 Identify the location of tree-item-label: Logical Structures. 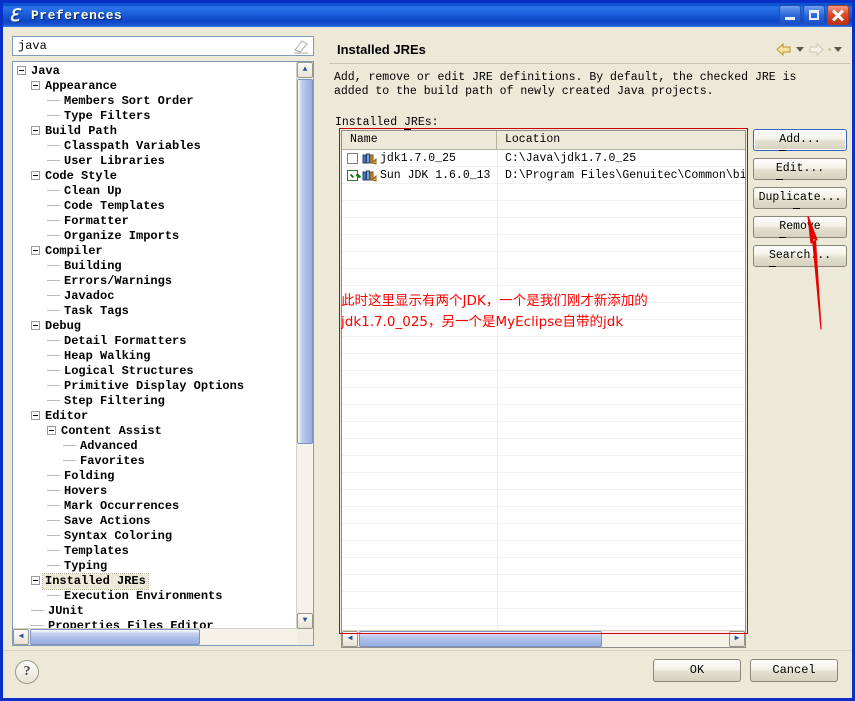
(129, 371).